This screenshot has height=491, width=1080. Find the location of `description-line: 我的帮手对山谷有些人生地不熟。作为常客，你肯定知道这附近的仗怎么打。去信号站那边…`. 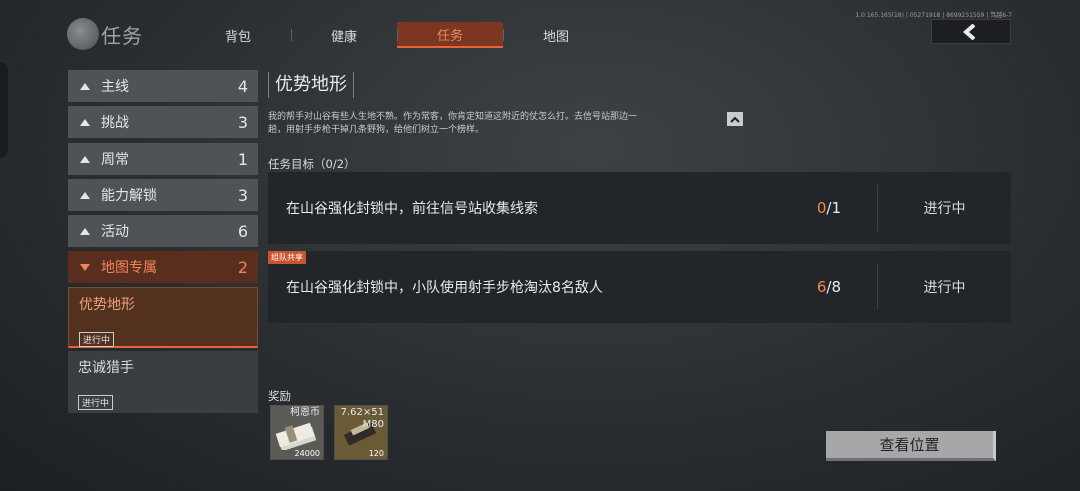

description-line: 我的帮手对山谷有些人生地不熟。作为常客，你肯定知道这附近的仗怎么打。去信号站那边… is located at coordinates (453, 117).